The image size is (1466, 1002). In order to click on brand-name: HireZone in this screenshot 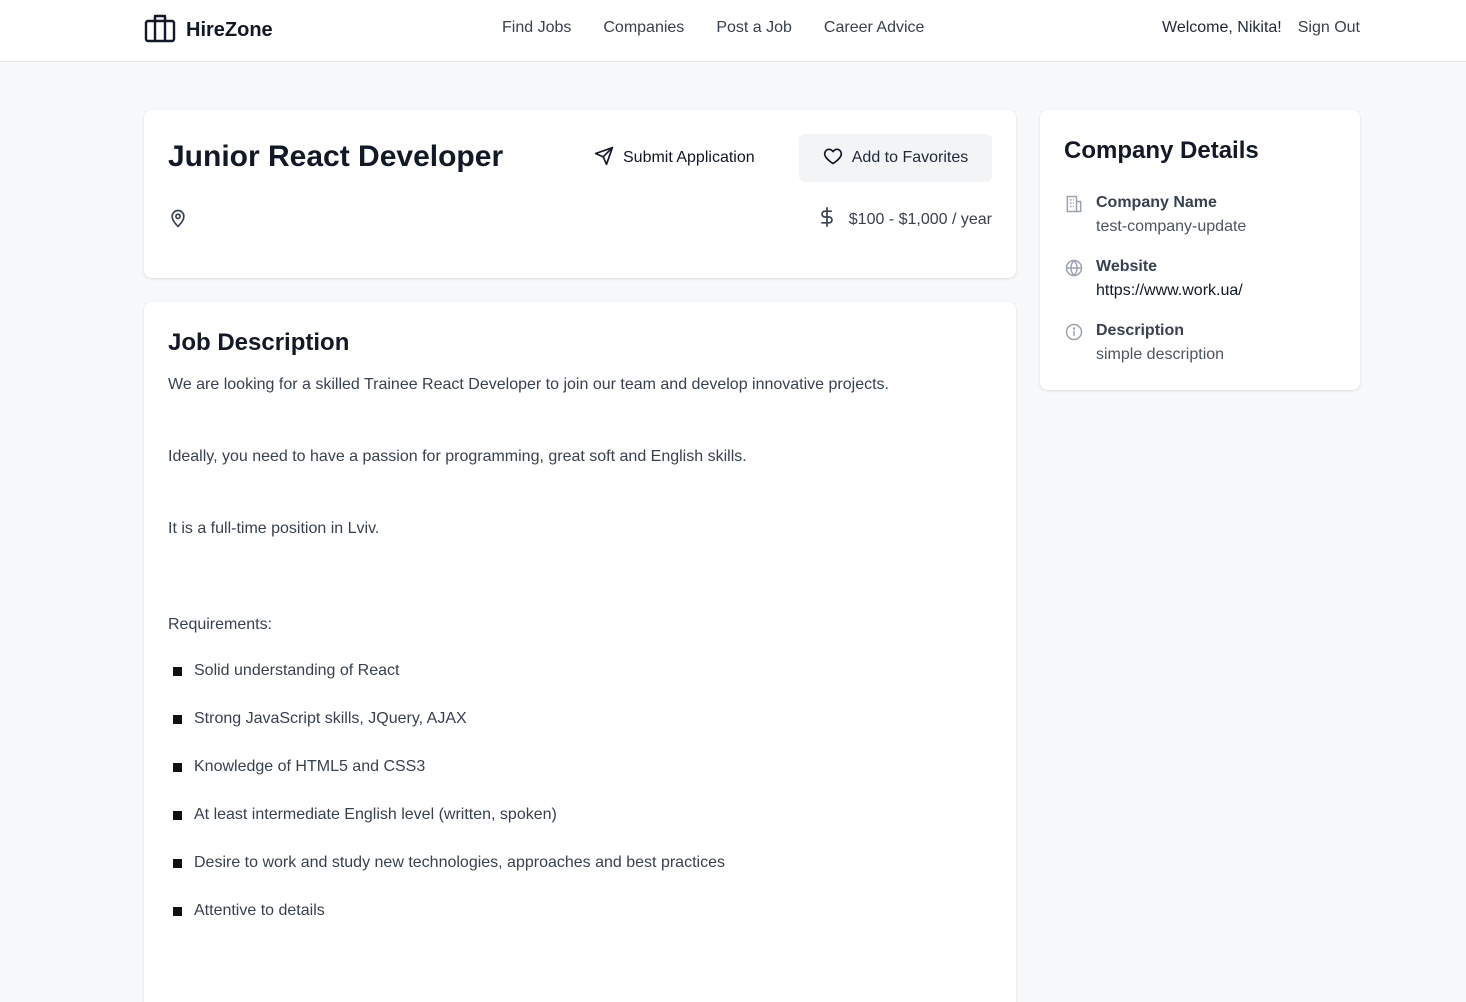, I will do `click(229, 30)`.